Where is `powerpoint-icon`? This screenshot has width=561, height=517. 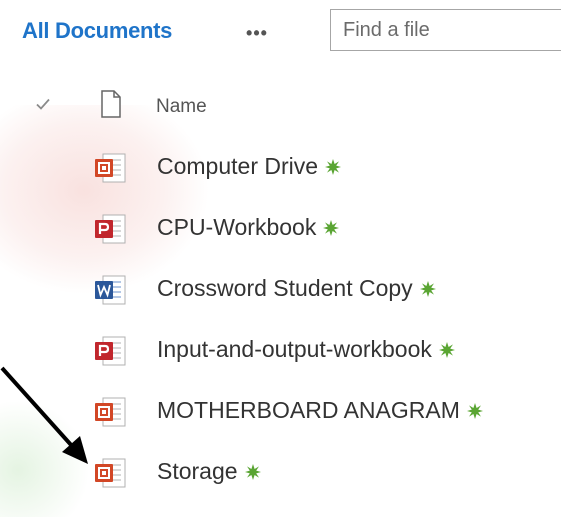
powerpoint-icon is located at coordinates (110, 168).